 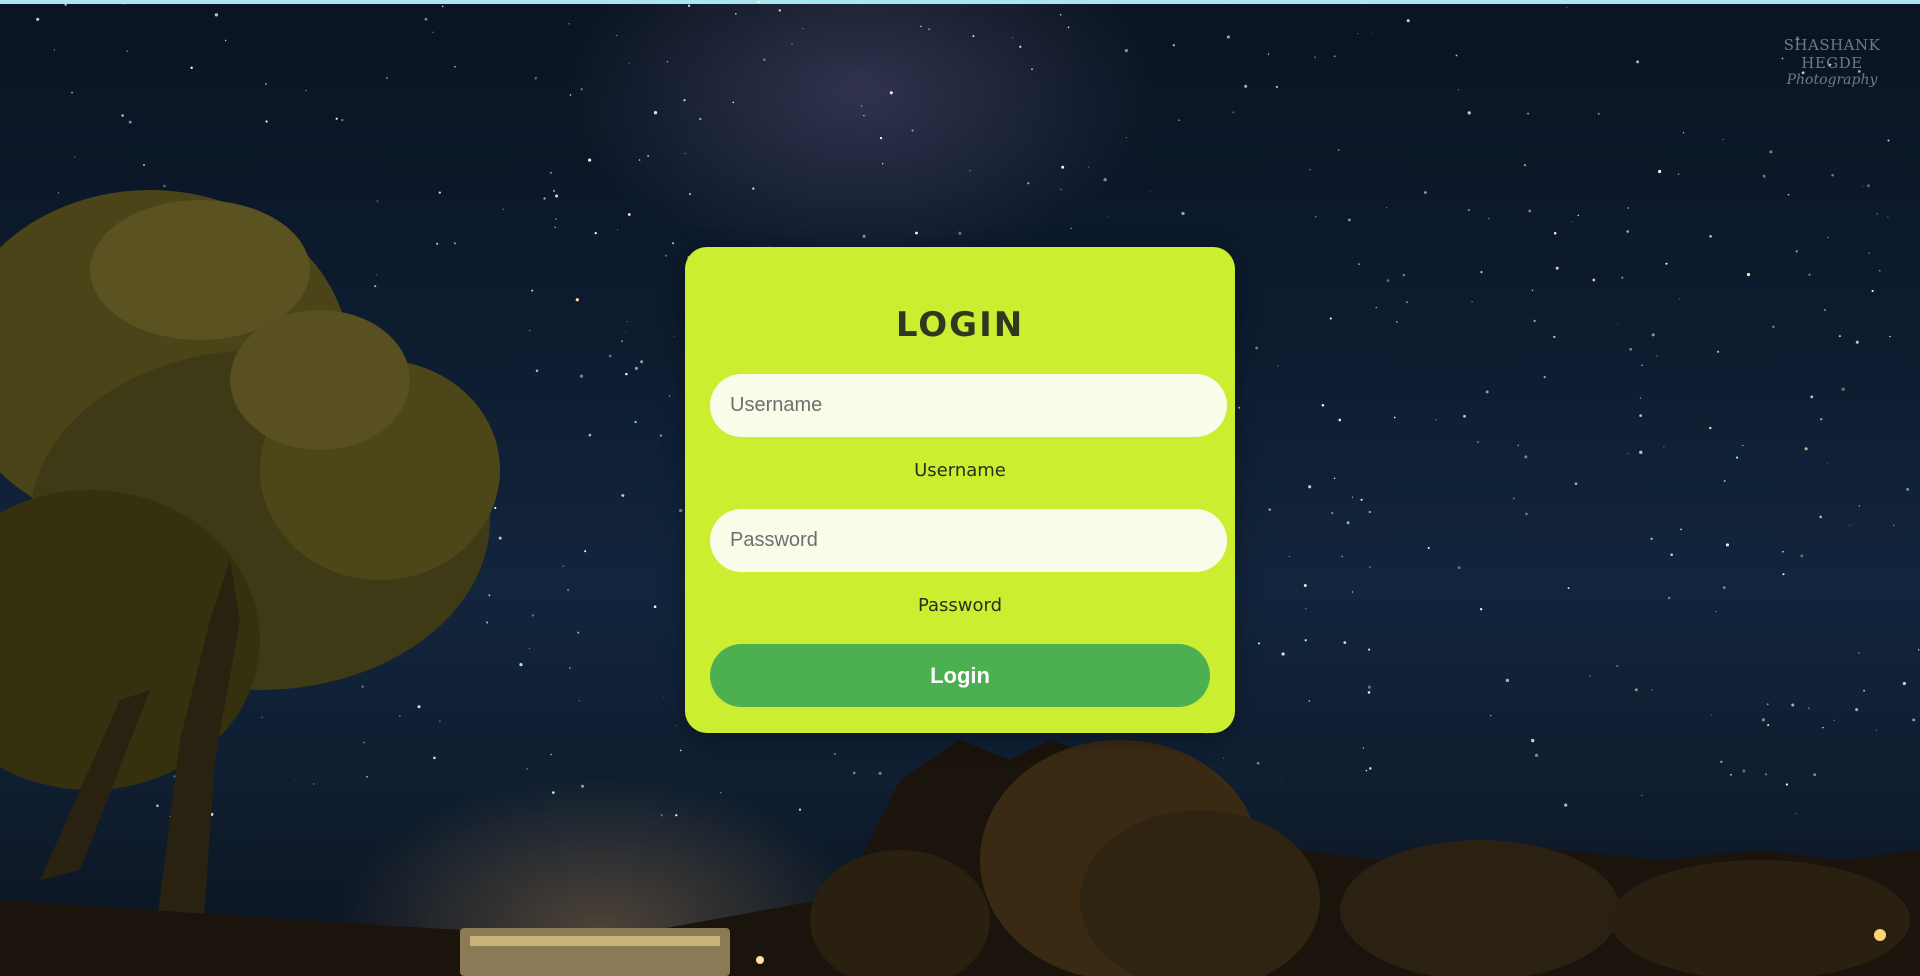 What do you see at coordinates (960, 325) in the screenshot?
I see `login-title: LOGIN` at bounding box center [960, 325].